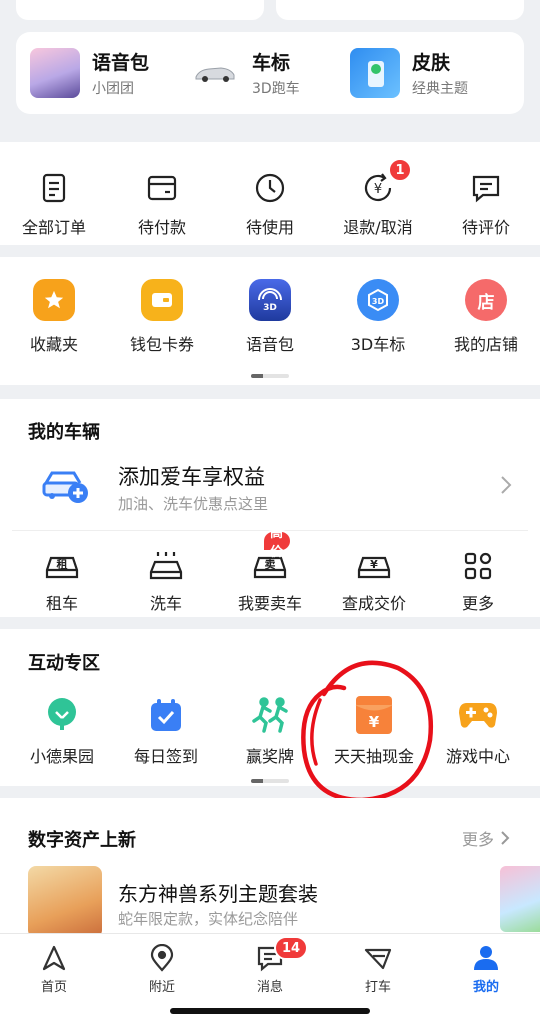 This screenshot has width=540, height=1022. What do you see at coordinates (215, 73) in the screenshot?
I see `car-logo-thumb` at bounding box center [215, 73].